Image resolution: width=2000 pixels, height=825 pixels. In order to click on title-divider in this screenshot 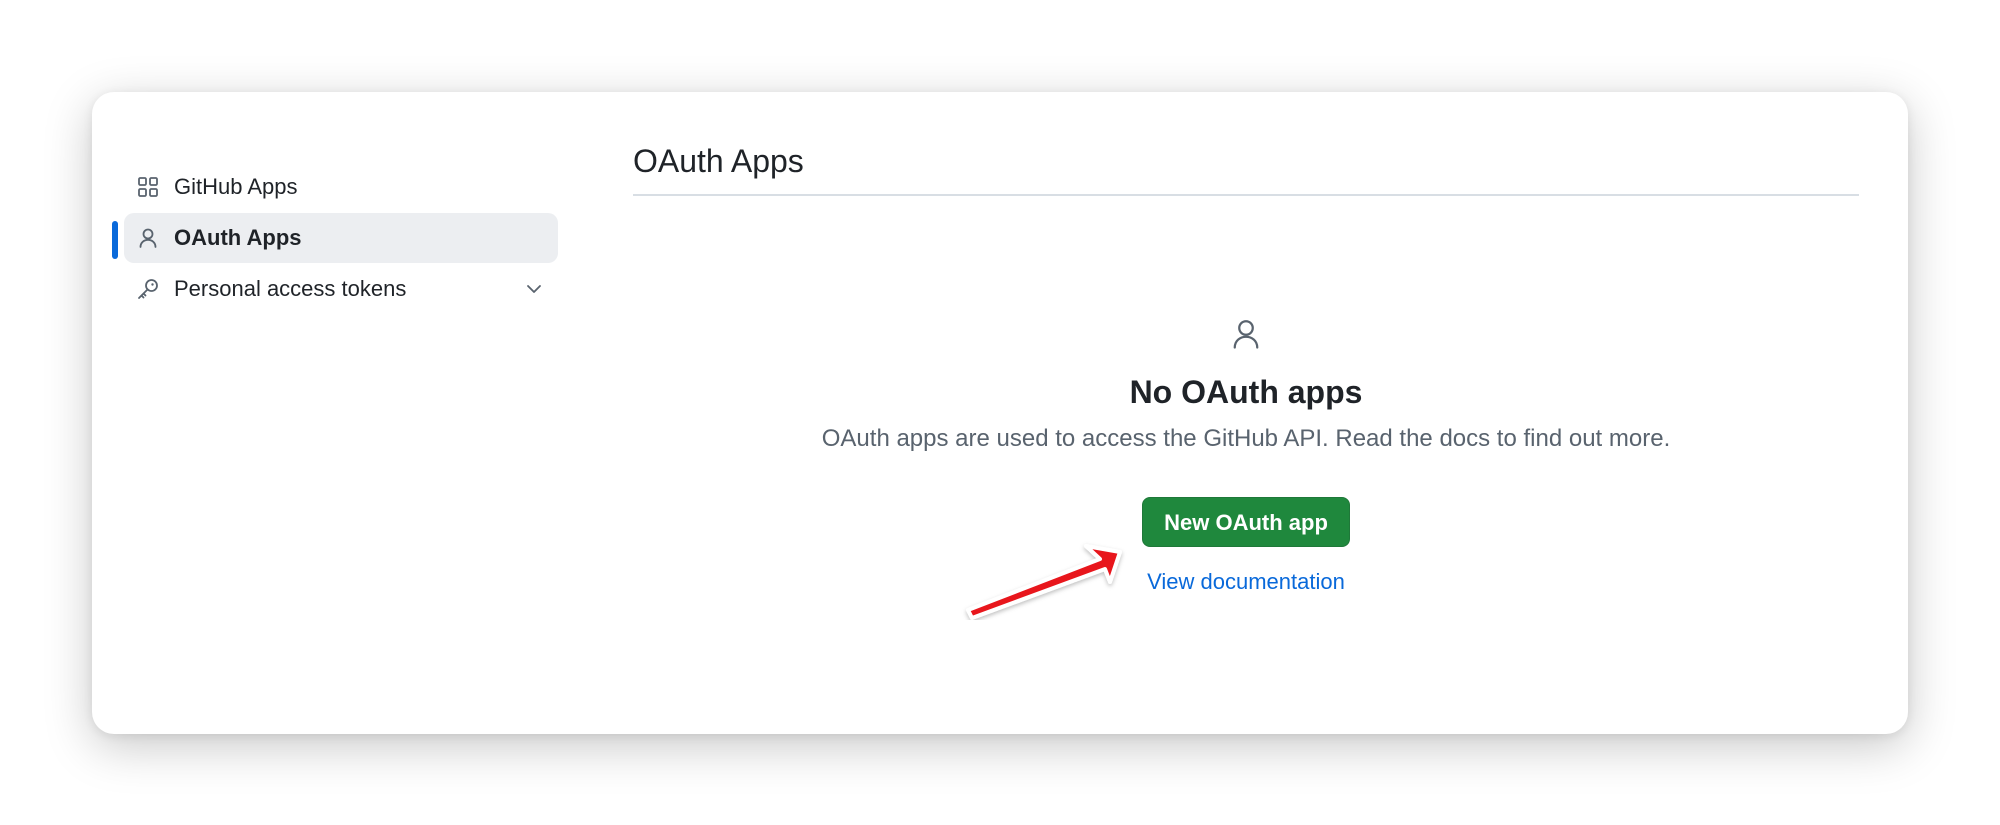, I will do `click(1246, 195)`.